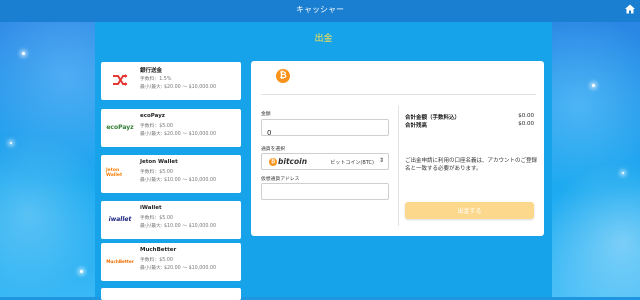 Image resolution: width=640 pixels, height=300 pixels. What do you see at coordinates (120, 219) in the screenshot?
I see `iwallet-logo: iwallet` at bounding box center [120, 219].